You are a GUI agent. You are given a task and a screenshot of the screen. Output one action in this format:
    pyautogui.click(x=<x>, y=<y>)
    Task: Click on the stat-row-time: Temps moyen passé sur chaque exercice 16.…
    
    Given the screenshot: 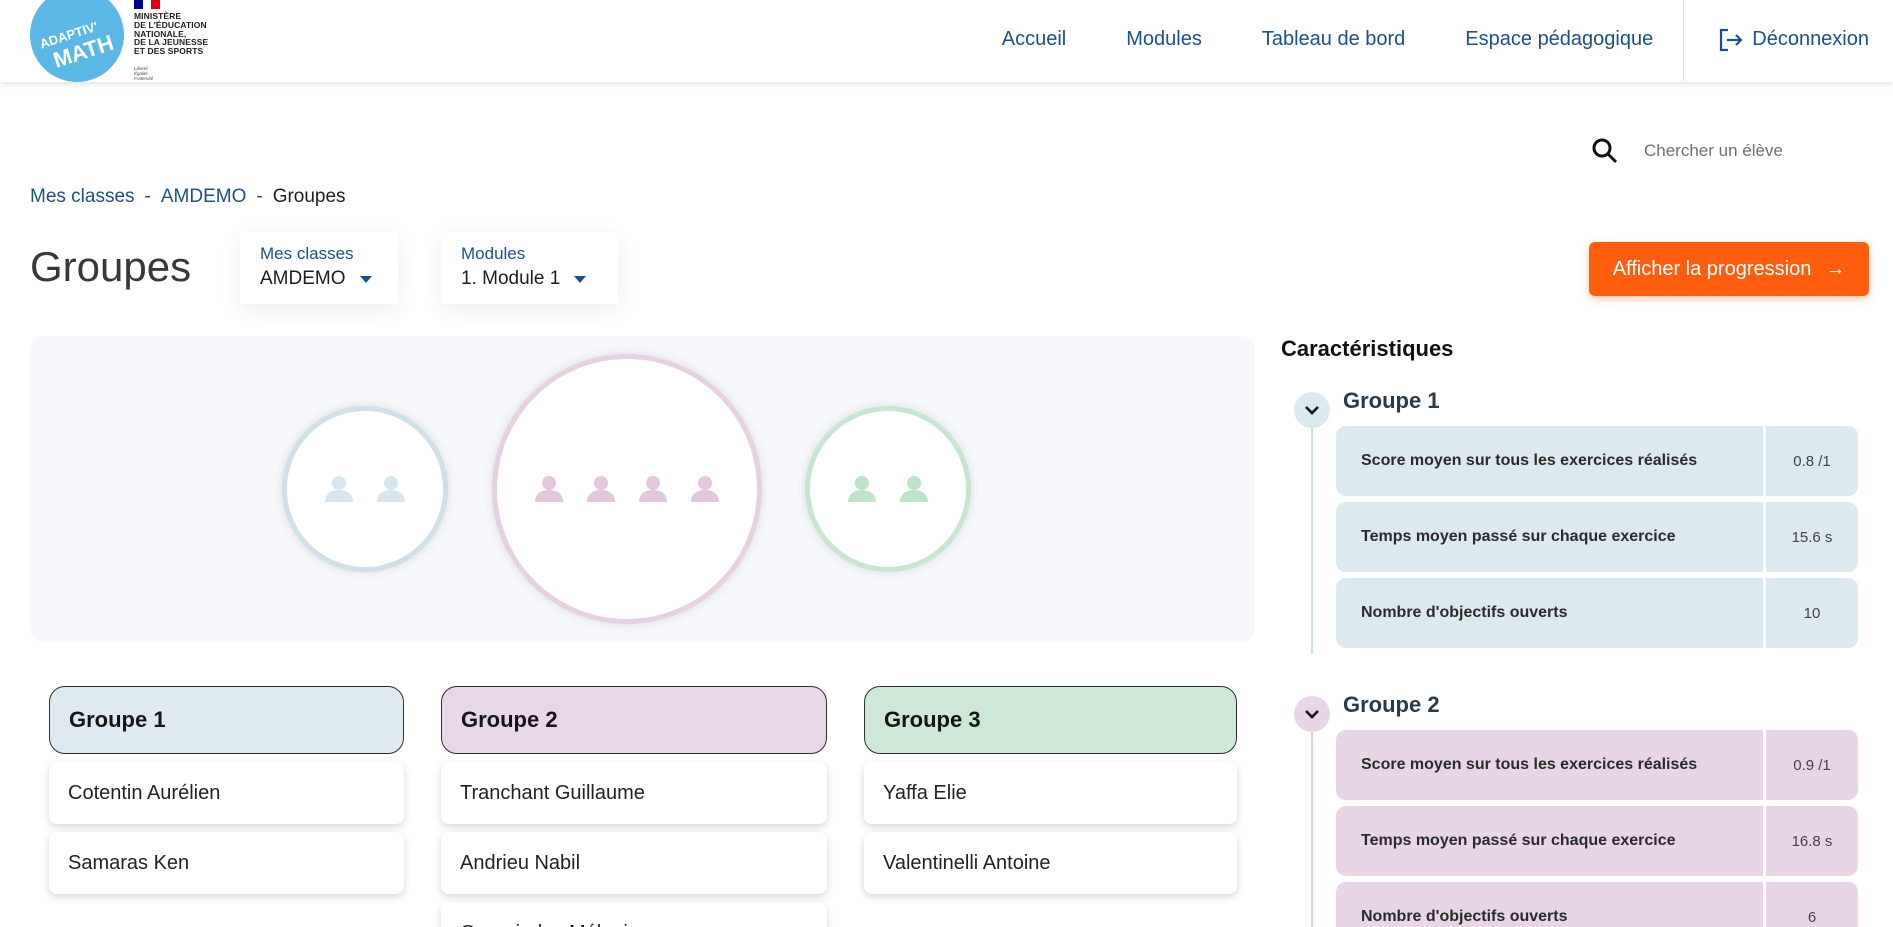 What is the action you would take?
    pyautogui.click(x=1597, y=841)
    